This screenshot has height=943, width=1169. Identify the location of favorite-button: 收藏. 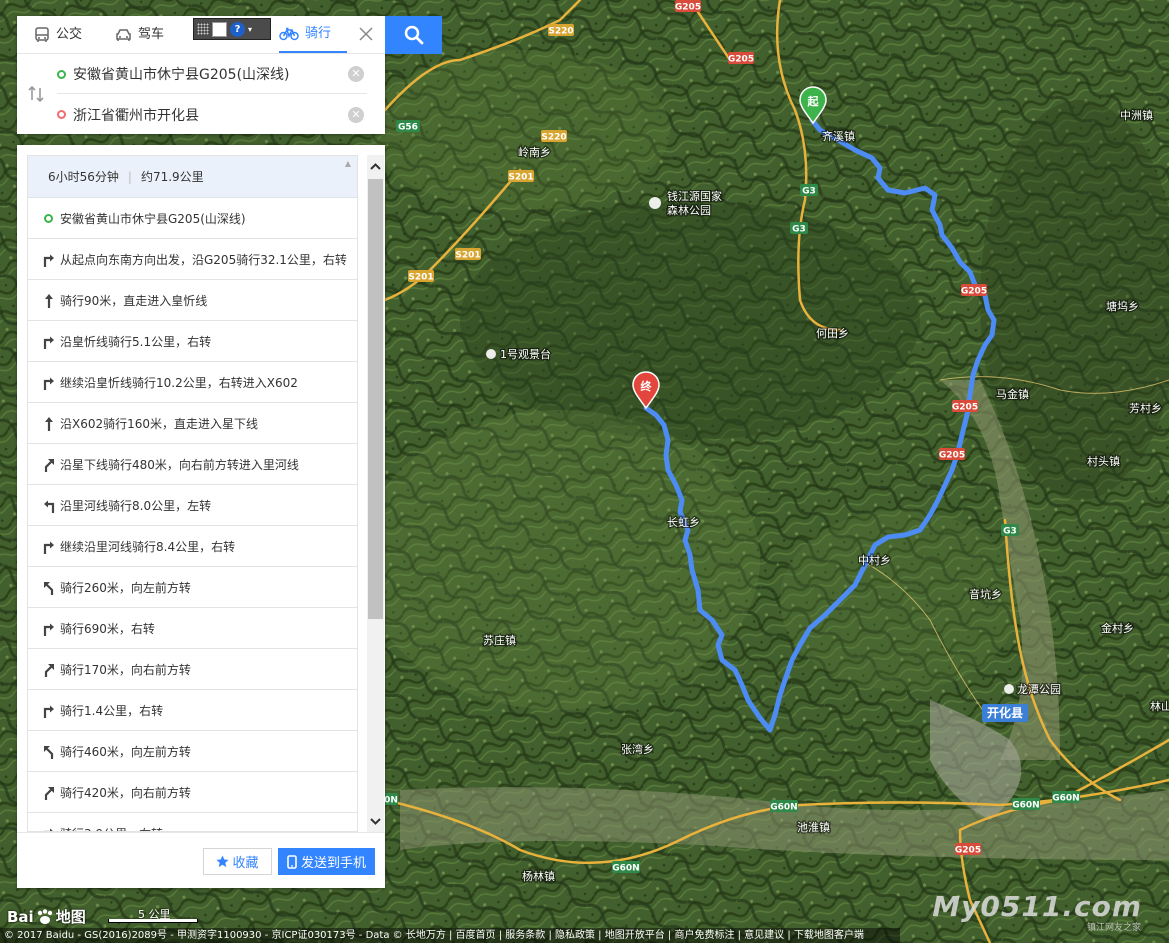
(237, 861).